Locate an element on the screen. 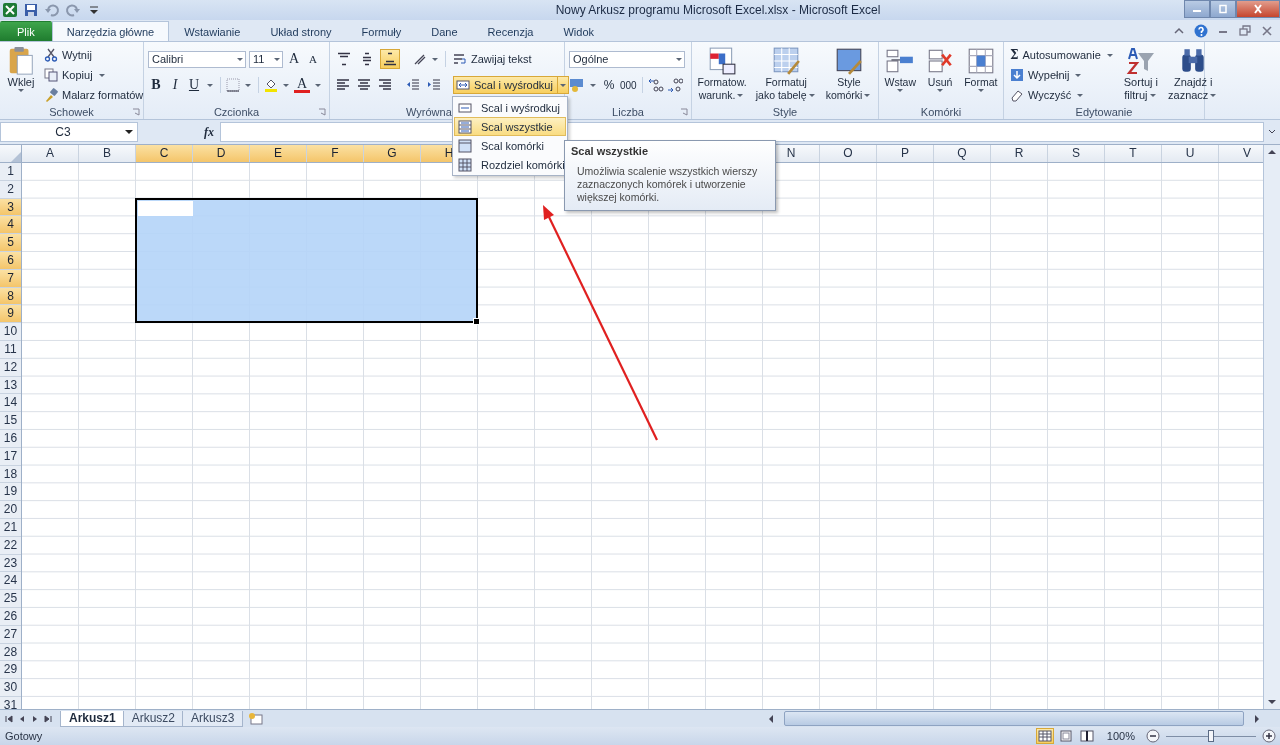 The width and height of the screenshot is (1280, 745). menu-item: Scal wszystkie is located at coordinates (510, 126).